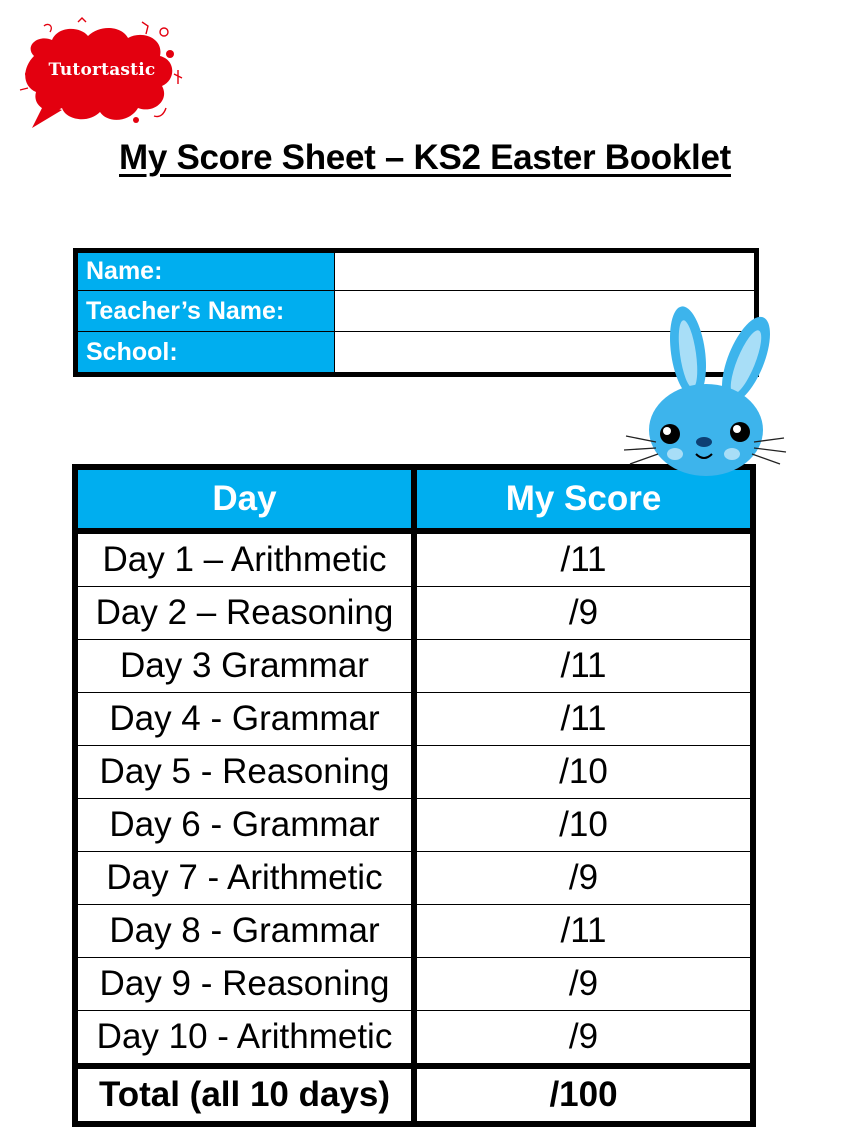 The width and height of the screenshot is (850, 1145). What do you see at coordinates (244, 719) in the screenshot?
I see `day-cell: Day 4 - Grammar` at bounding box center [244, 719].